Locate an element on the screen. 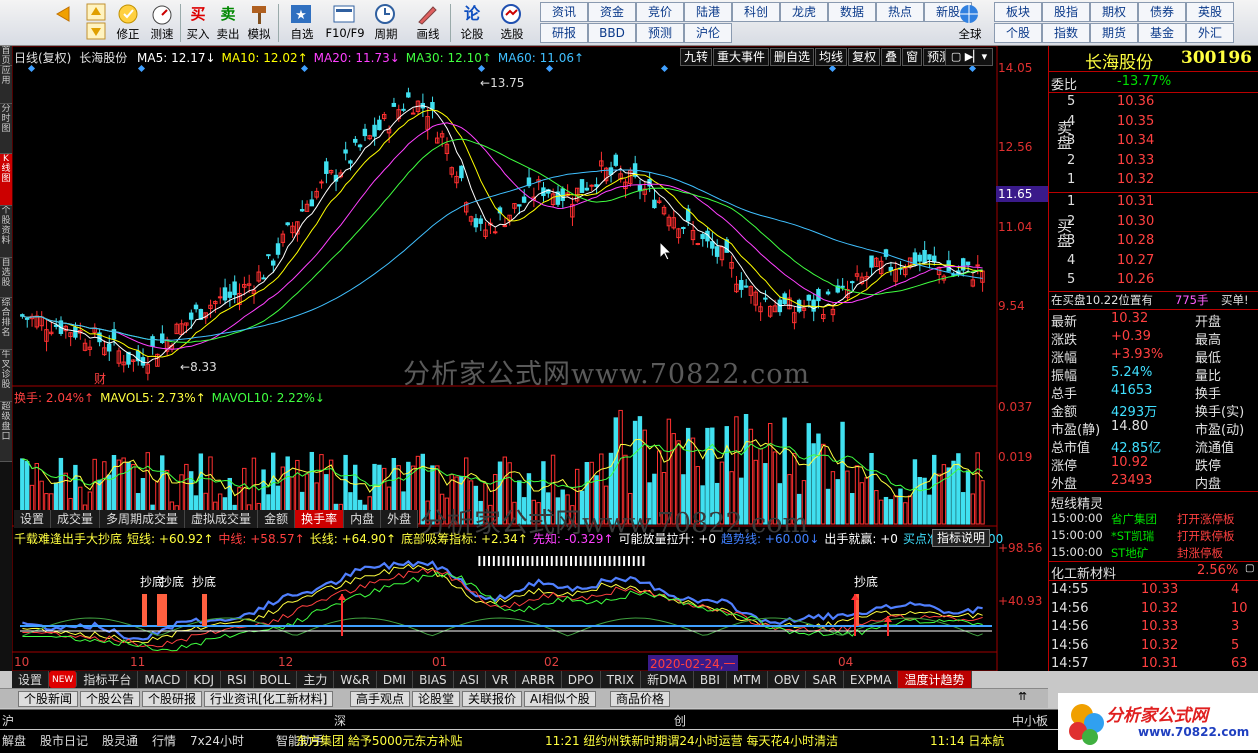  chart-tool-button: 叠 is located at coordinates (891, 57).